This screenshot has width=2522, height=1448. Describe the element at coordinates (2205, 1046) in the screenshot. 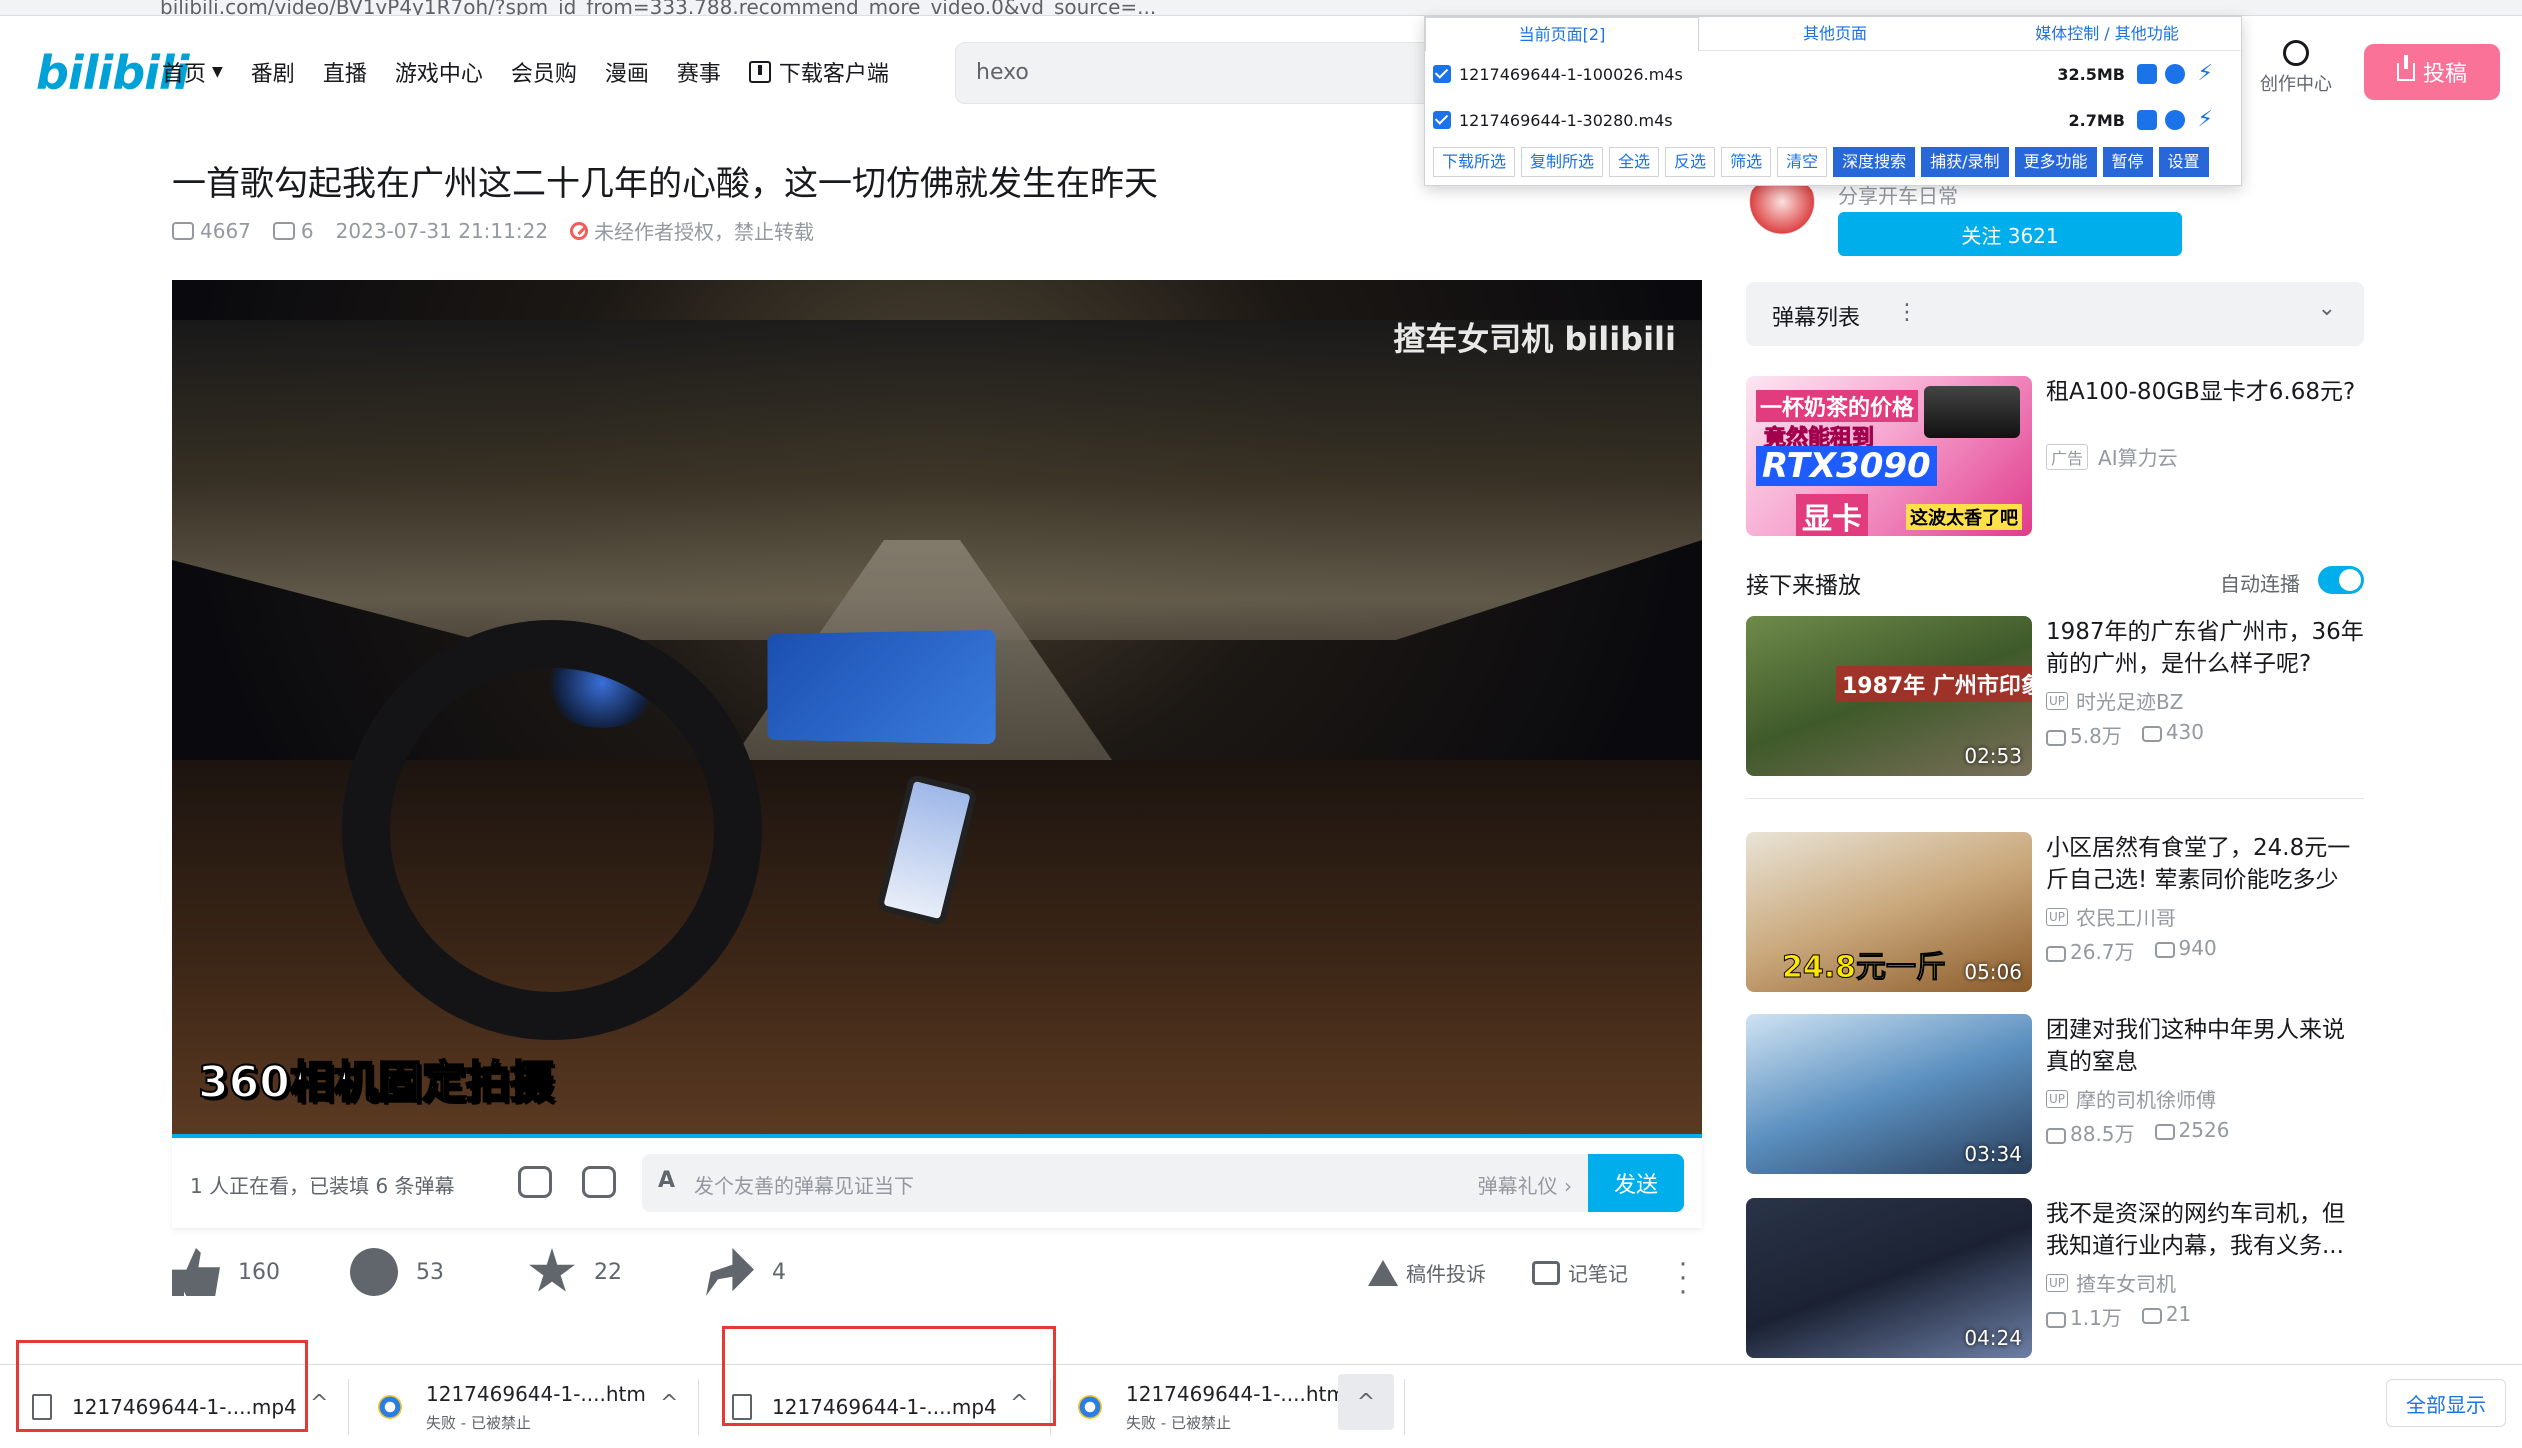

I see `video-title: 团建对我们这种中年男人来说真的窒息` at that location.